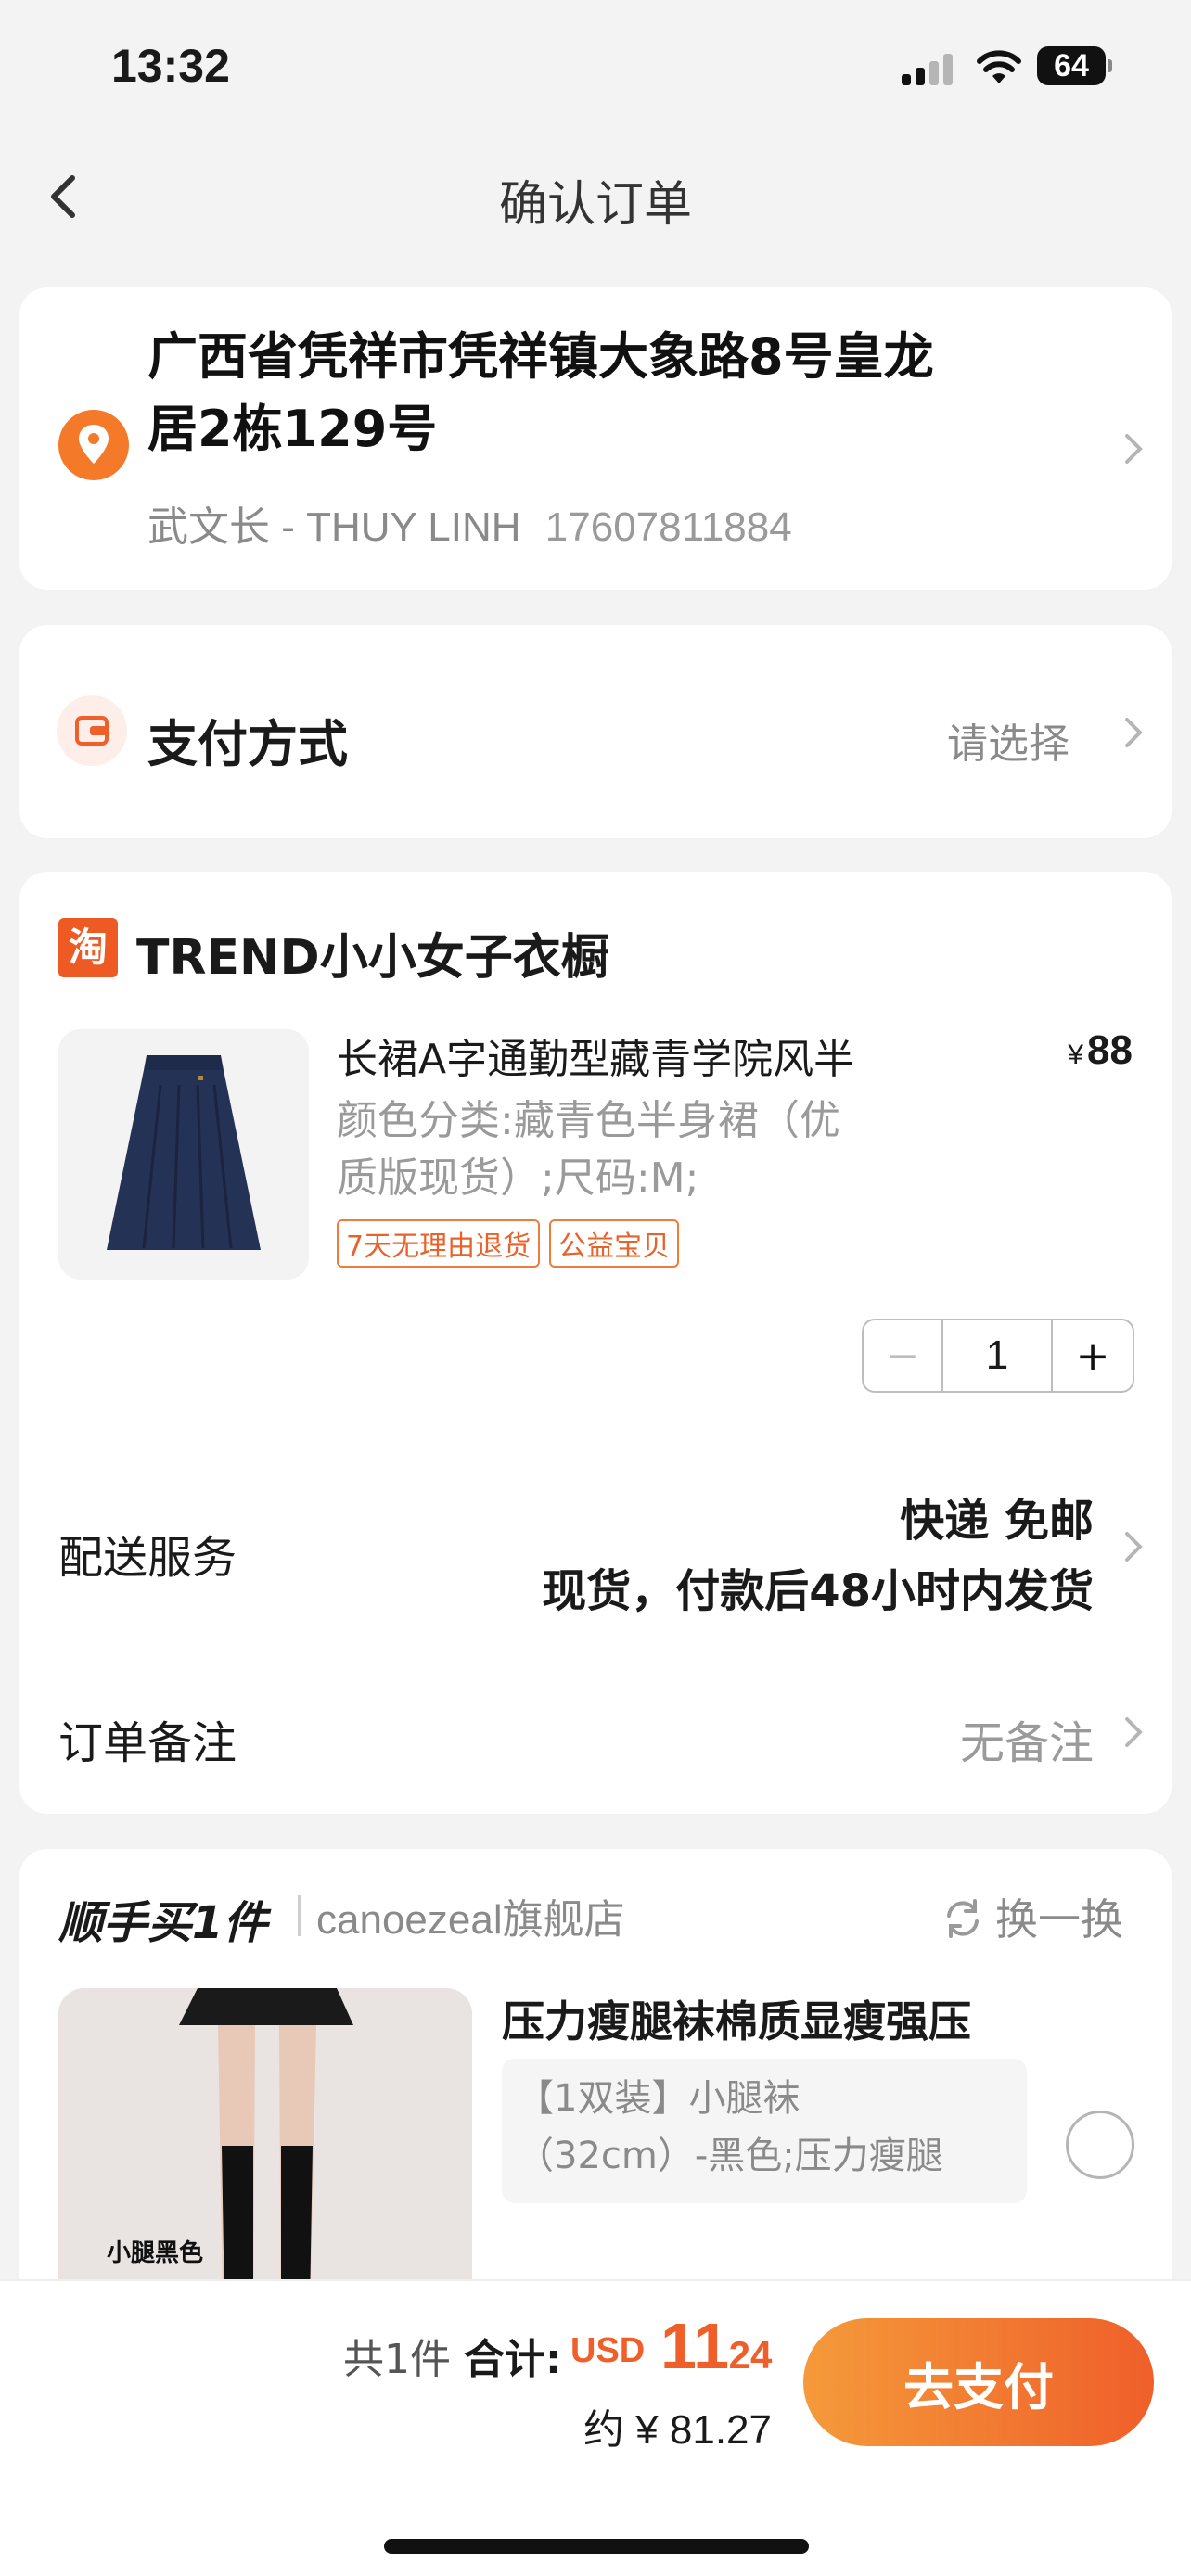 The width and height of the screenshot is (1191, 2576). What do you see at coordinates (668, 527) in the screenshot?
I see `recipient-phone: 17607811884` at bounding box center [668, 527].